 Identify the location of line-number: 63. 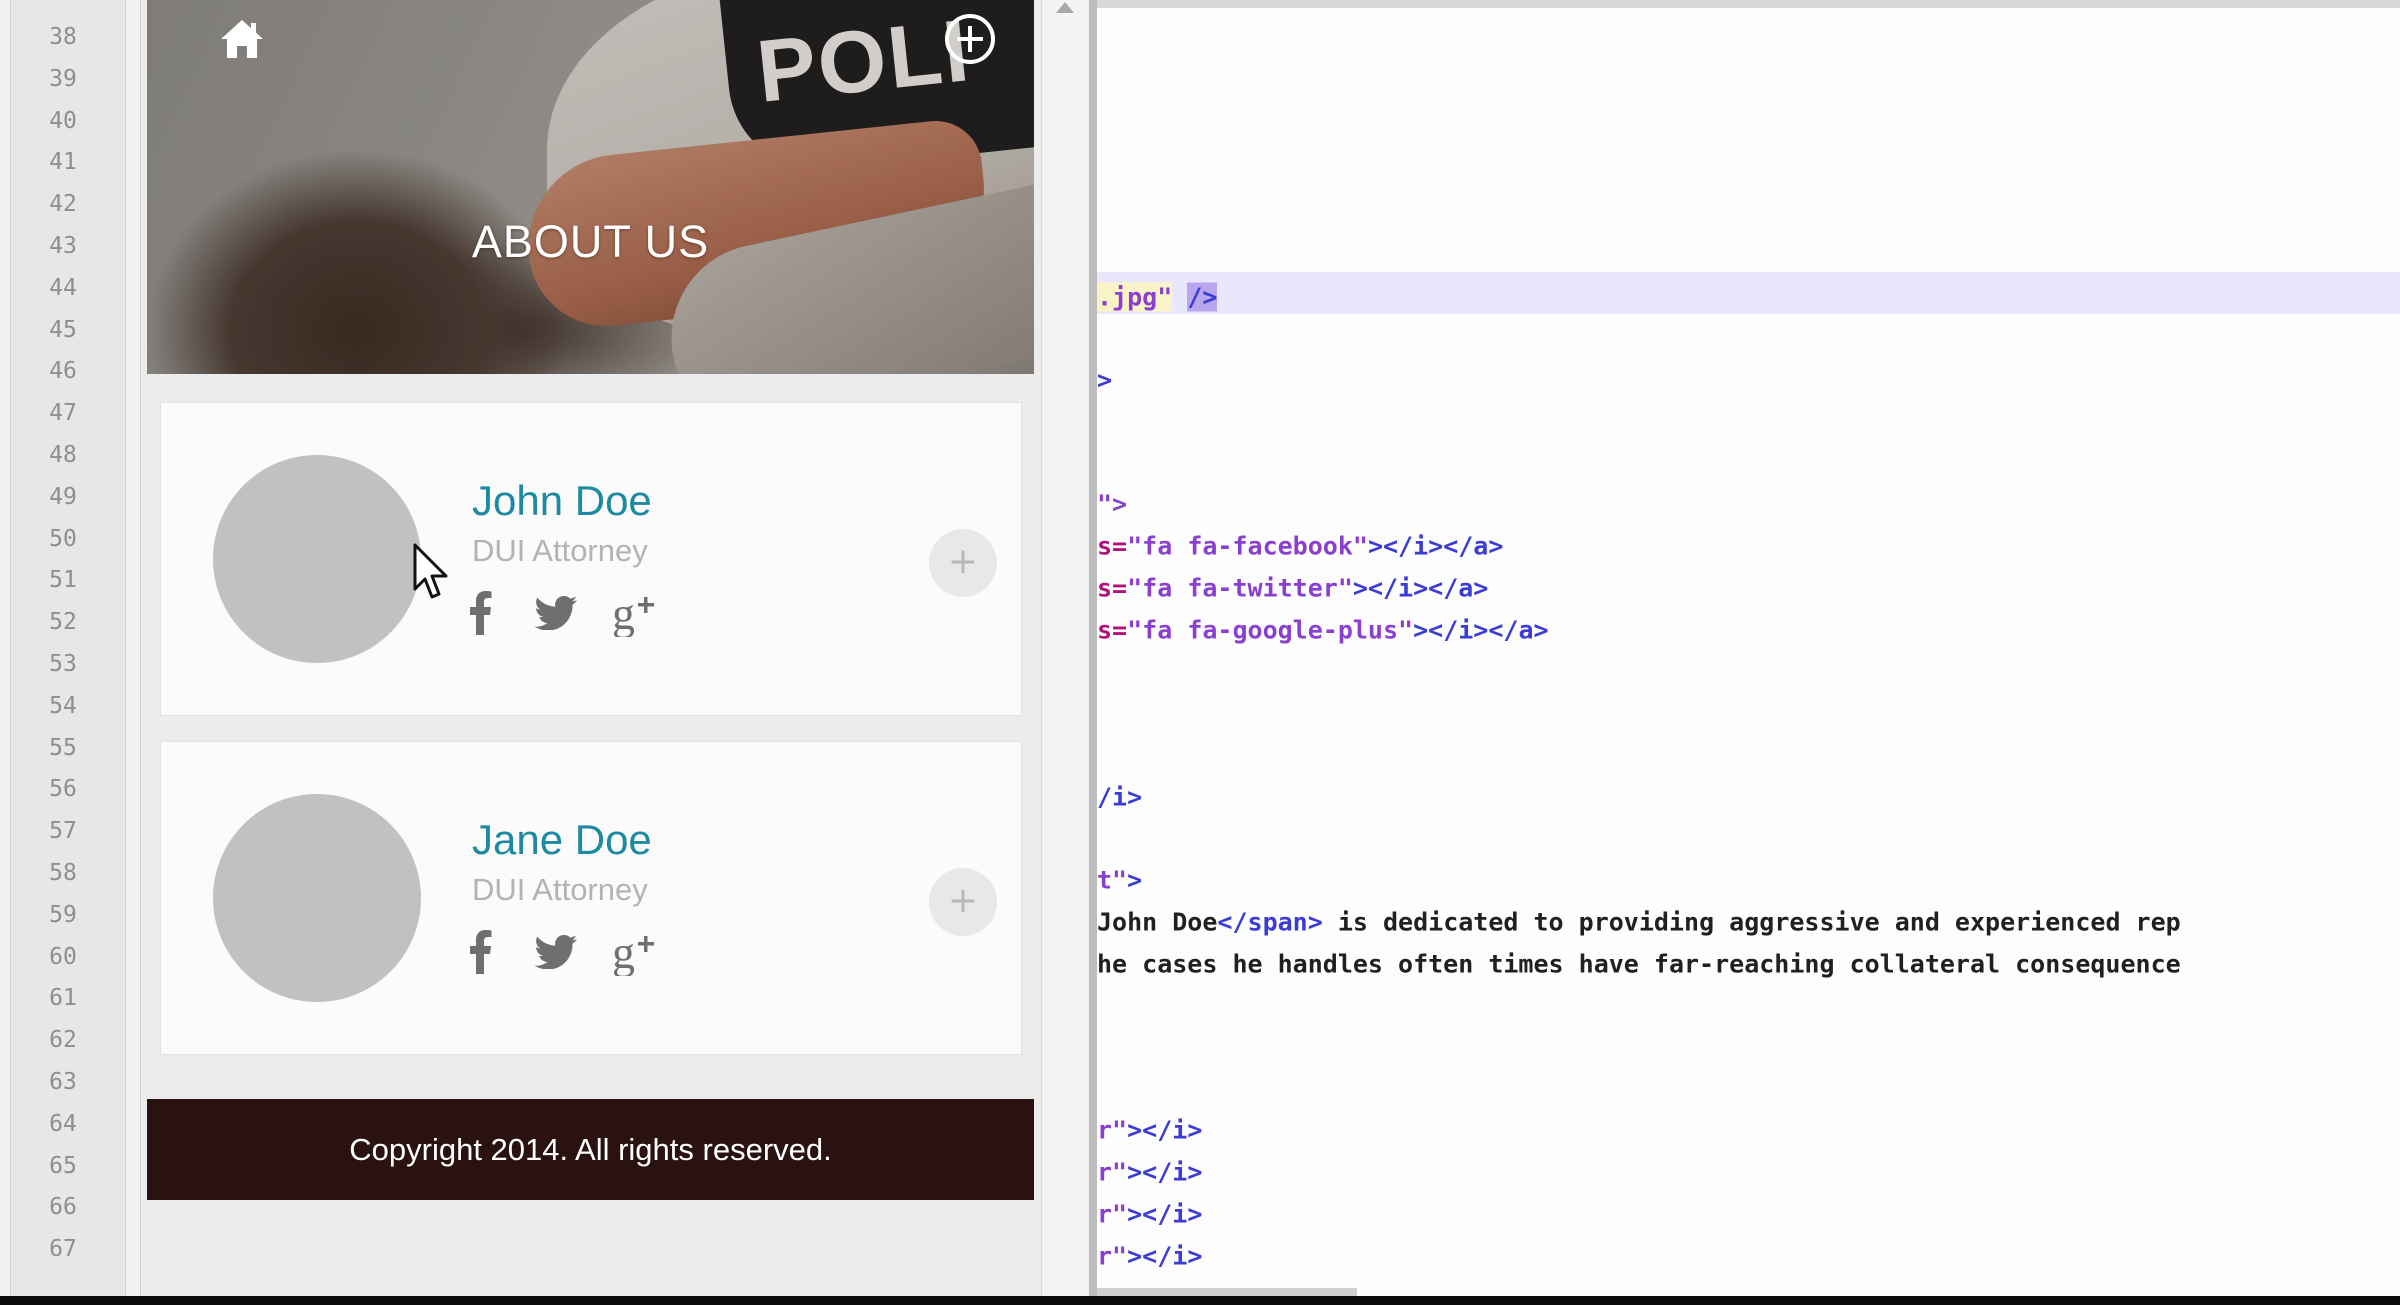
(63, 1082).